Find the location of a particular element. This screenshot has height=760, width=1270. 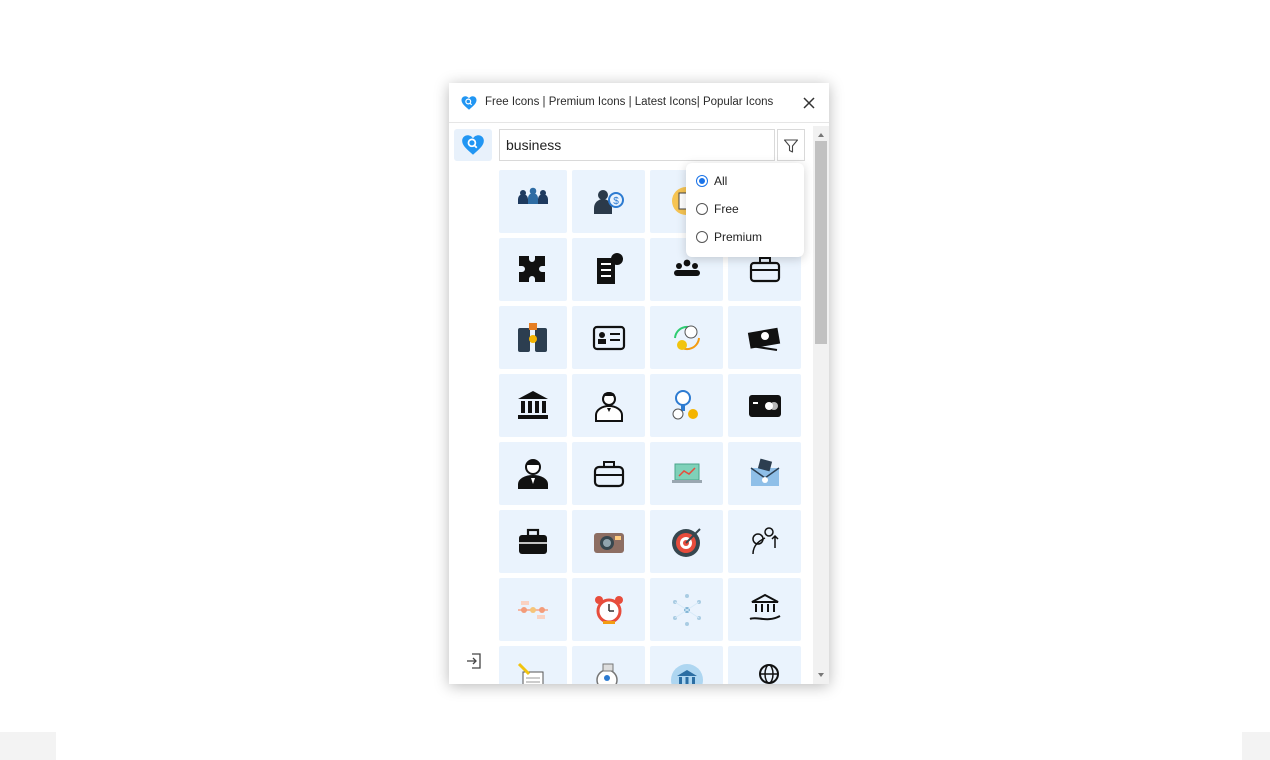

icon-result-tile: $ is located at coordinates (608, 201).